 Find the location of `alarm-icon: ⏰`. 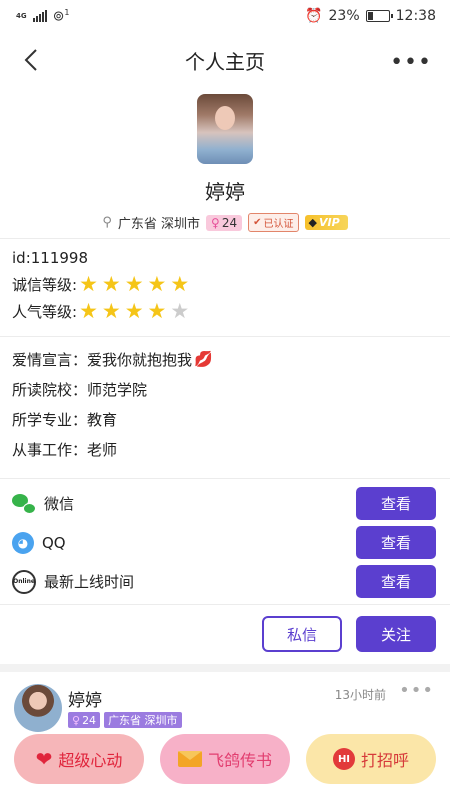

alarm-icon: ⏰ is located at coordinates (314, 16).